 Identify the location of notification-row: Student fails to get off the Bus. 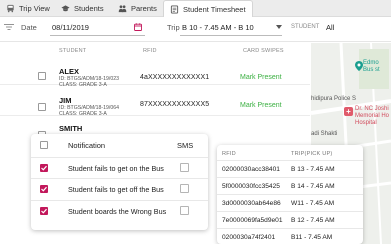
(119, 188).